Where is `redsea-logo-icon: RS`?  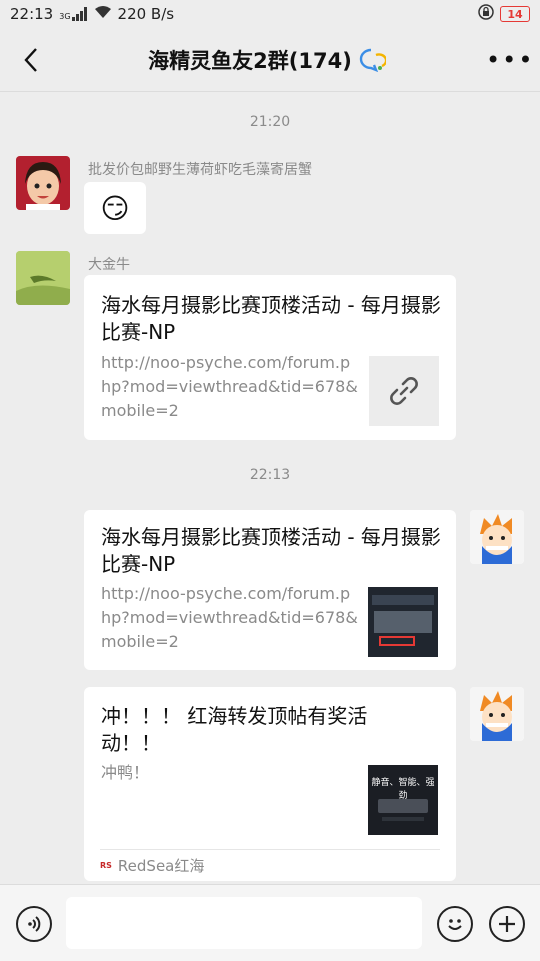 redsea-logo-icon: RS is located at coordinates (106, 865).